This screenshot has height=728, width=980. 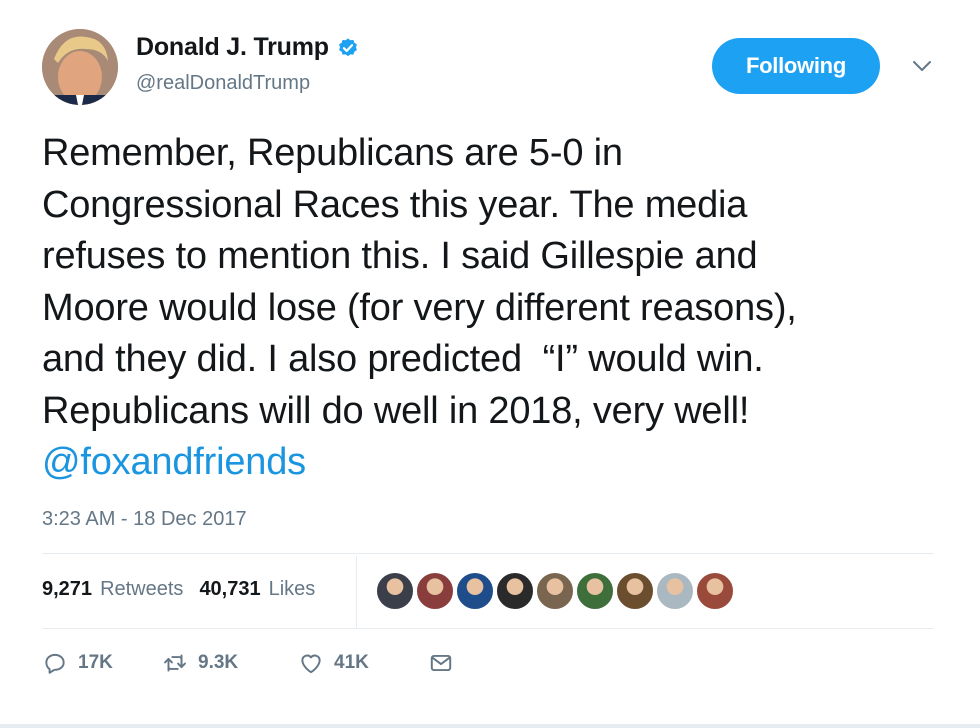 I want to click on verified-badge-icon, so click(x=347, y=46).